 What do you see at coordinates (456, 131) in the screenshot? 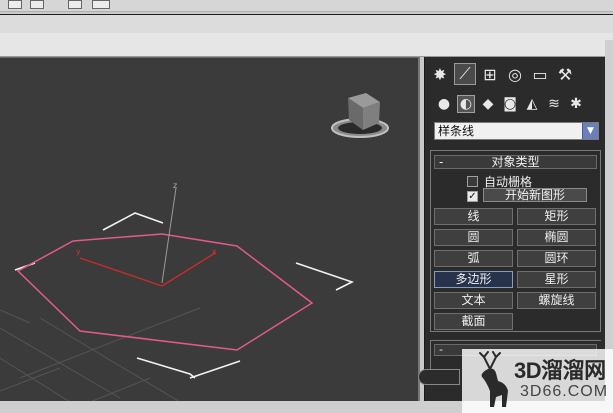
I see `category-dropdown-value: 样条线` at bounding box center [456, 131].